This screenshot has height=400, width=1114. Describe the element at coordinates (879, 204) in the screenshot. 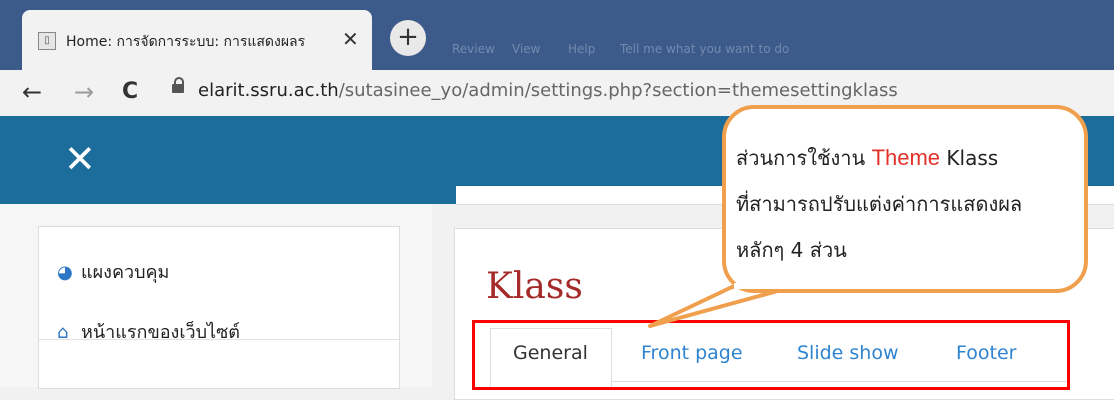

I see `callout-line-2: ที่สามารถปรับแต่งค่าการแสดงผล` at that location.